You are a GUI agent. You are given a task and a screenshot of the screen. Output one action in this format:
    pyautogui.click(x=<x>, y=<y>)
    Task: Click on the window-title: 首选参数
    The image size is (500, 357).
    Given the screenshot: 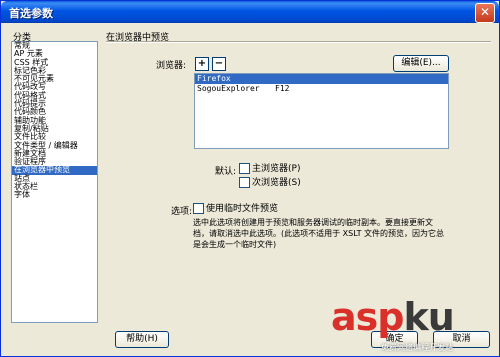 What is the action you would take?
    pyautogui.click(x=31, y=13)
    